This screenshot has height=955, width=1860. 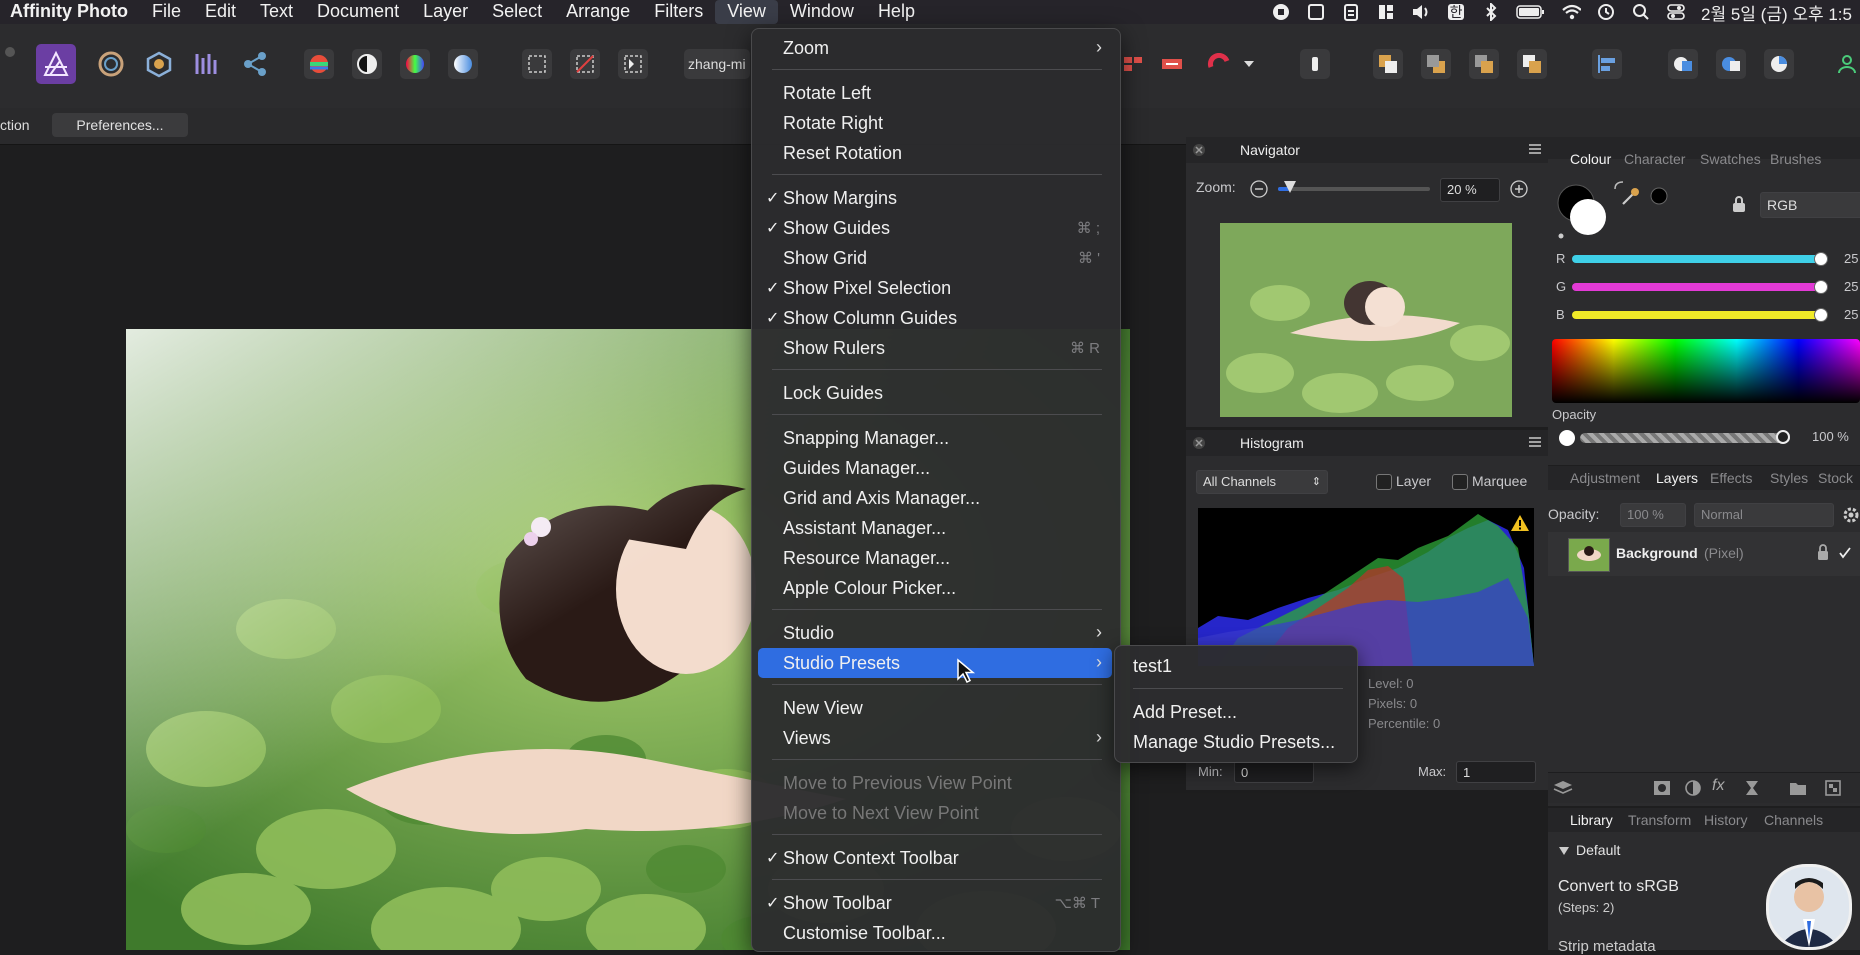 I want to click on layer-row: Background (Pixel), so click(x=1704, y=554).